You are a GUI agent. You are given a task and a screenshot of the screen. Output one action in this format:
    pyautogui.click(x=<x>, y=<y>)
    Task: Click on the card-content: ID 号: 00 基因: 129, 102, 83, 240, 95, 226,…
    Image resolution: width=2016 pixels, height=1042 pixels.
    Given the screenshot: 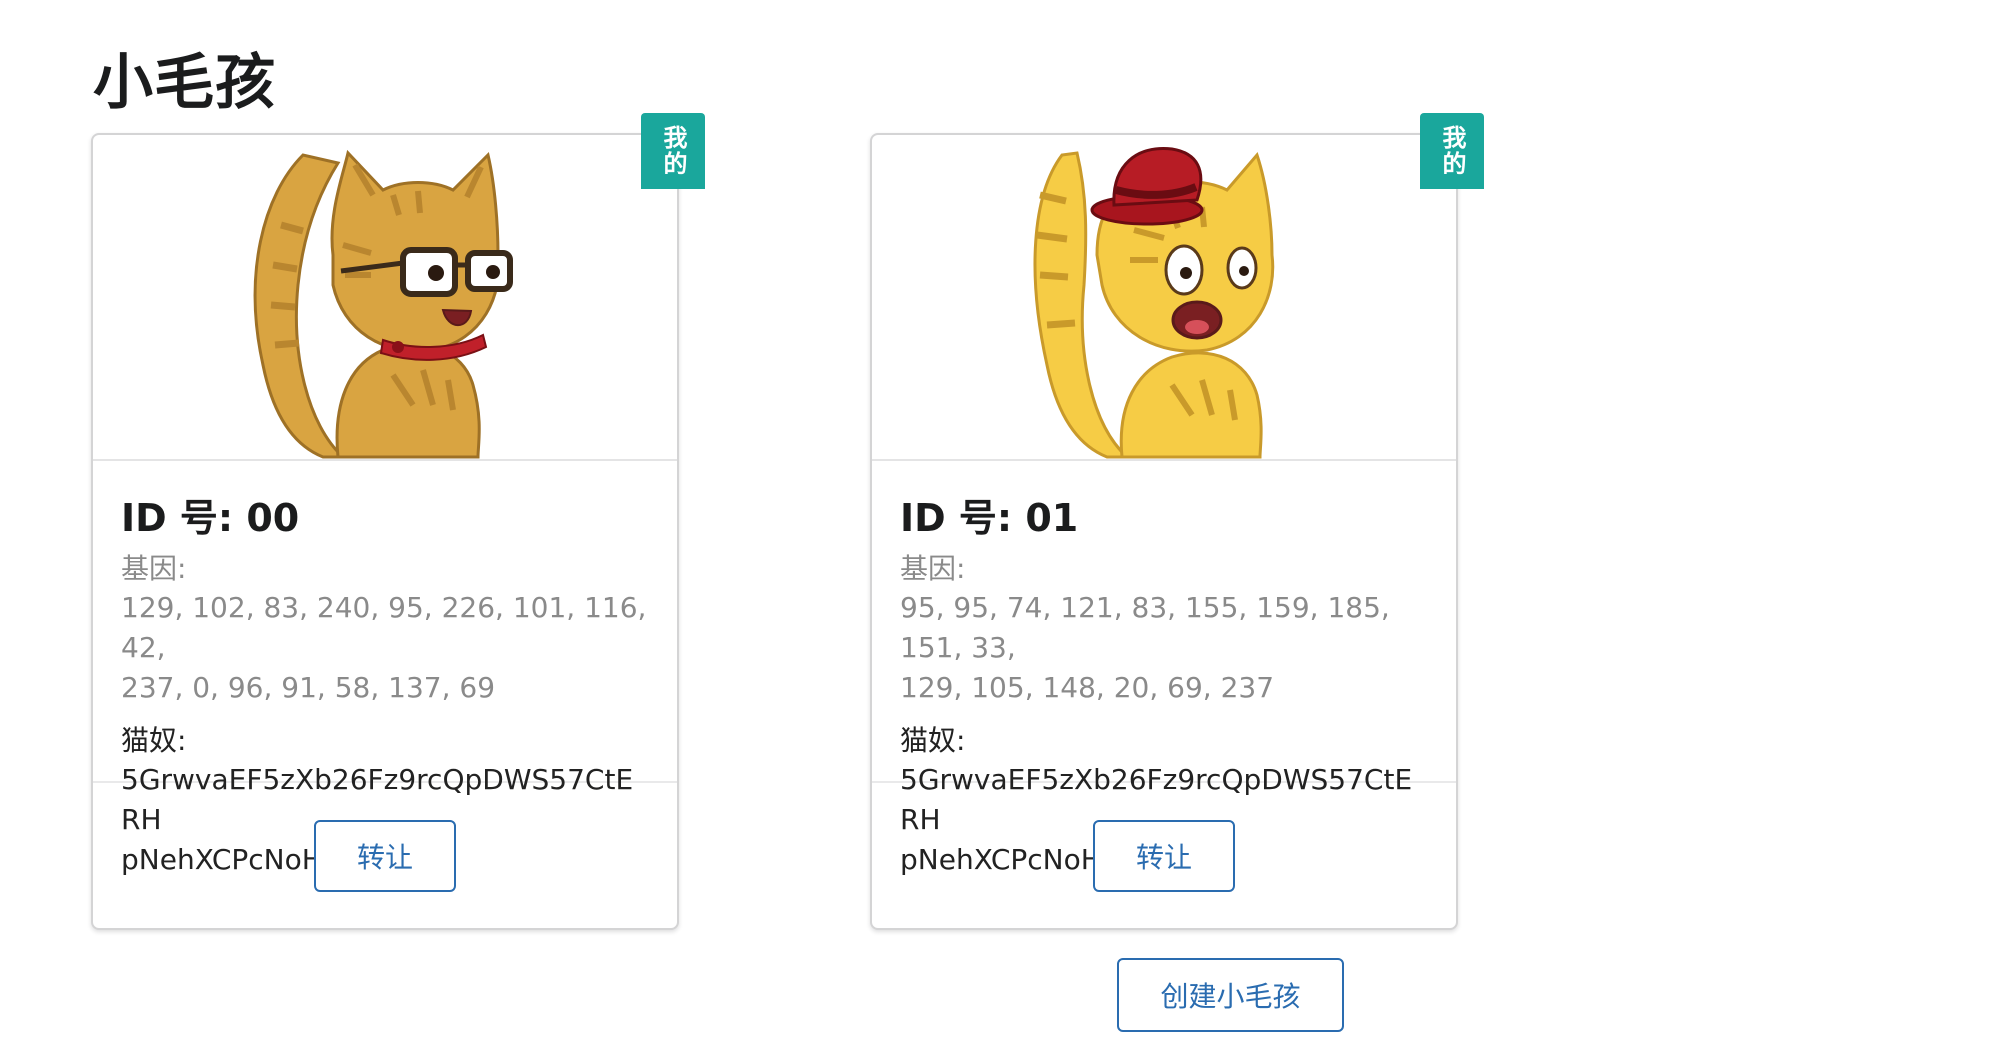 What is the action you would take?
    pyautogui.click(x=385, y=668)
    